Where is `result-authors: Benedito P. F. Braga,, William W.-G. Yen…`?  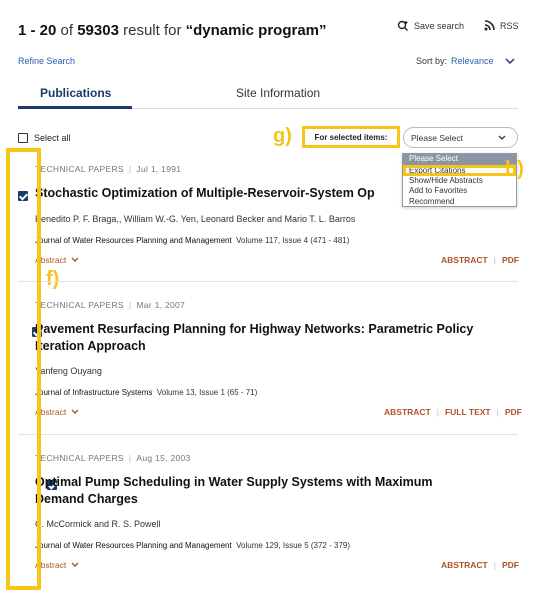
result-authors: Benedito P. F. Braga,, William W.-G. Yen… is located at coordinates (195, 219).